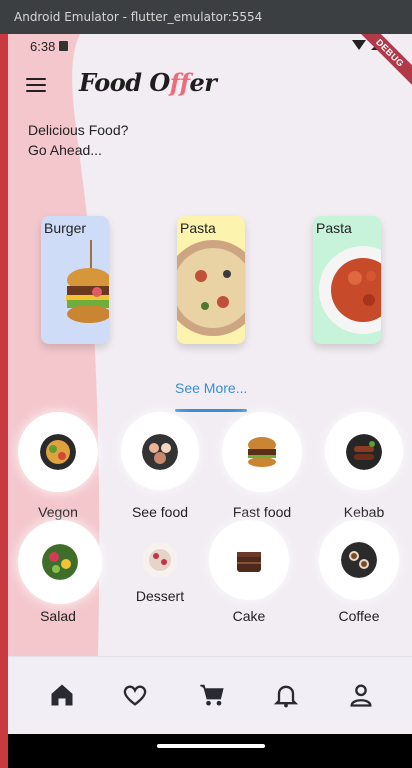 This screenshot has width=412, height=768. What do you see at coordinates (62, 695) in the screenshot?
I see `home-icon` at bounding box center [62, 695].